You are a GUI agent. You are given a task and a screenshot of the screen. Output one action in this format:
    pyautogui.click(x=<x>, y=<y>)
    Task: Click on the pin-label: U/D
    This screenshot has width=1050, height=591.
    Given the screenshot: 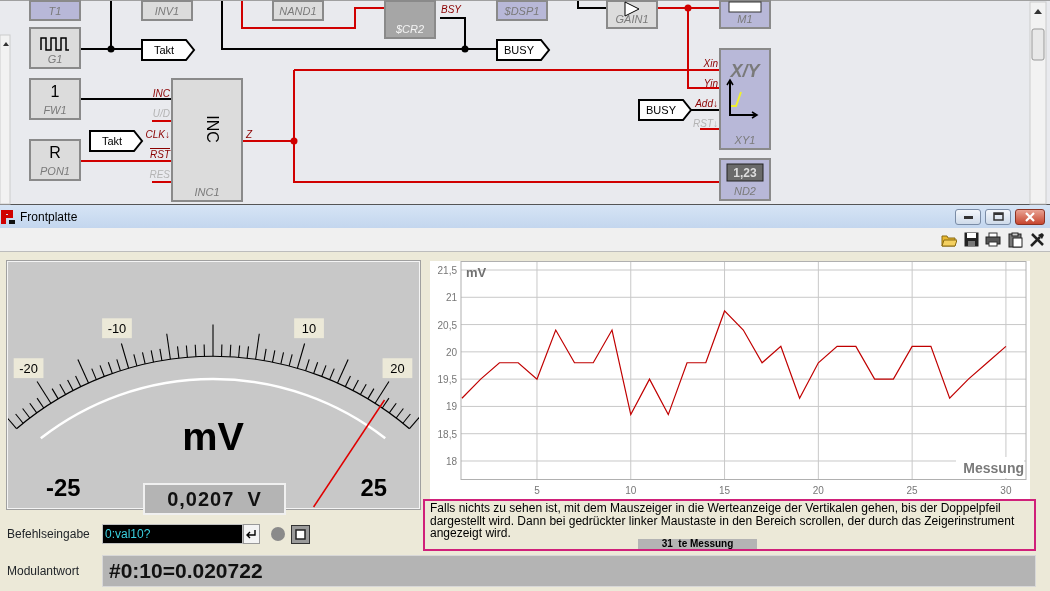 What is the action you would take?
    pyautogui.click(x=161, y=113)
    